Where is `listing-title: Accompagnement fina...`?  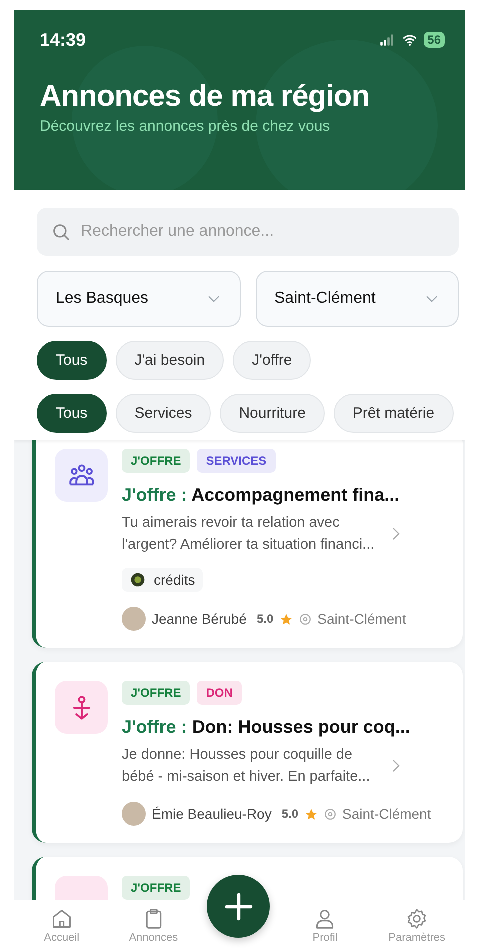 listing-title: Accompagnement fina... is located at coordinates (296, 495).